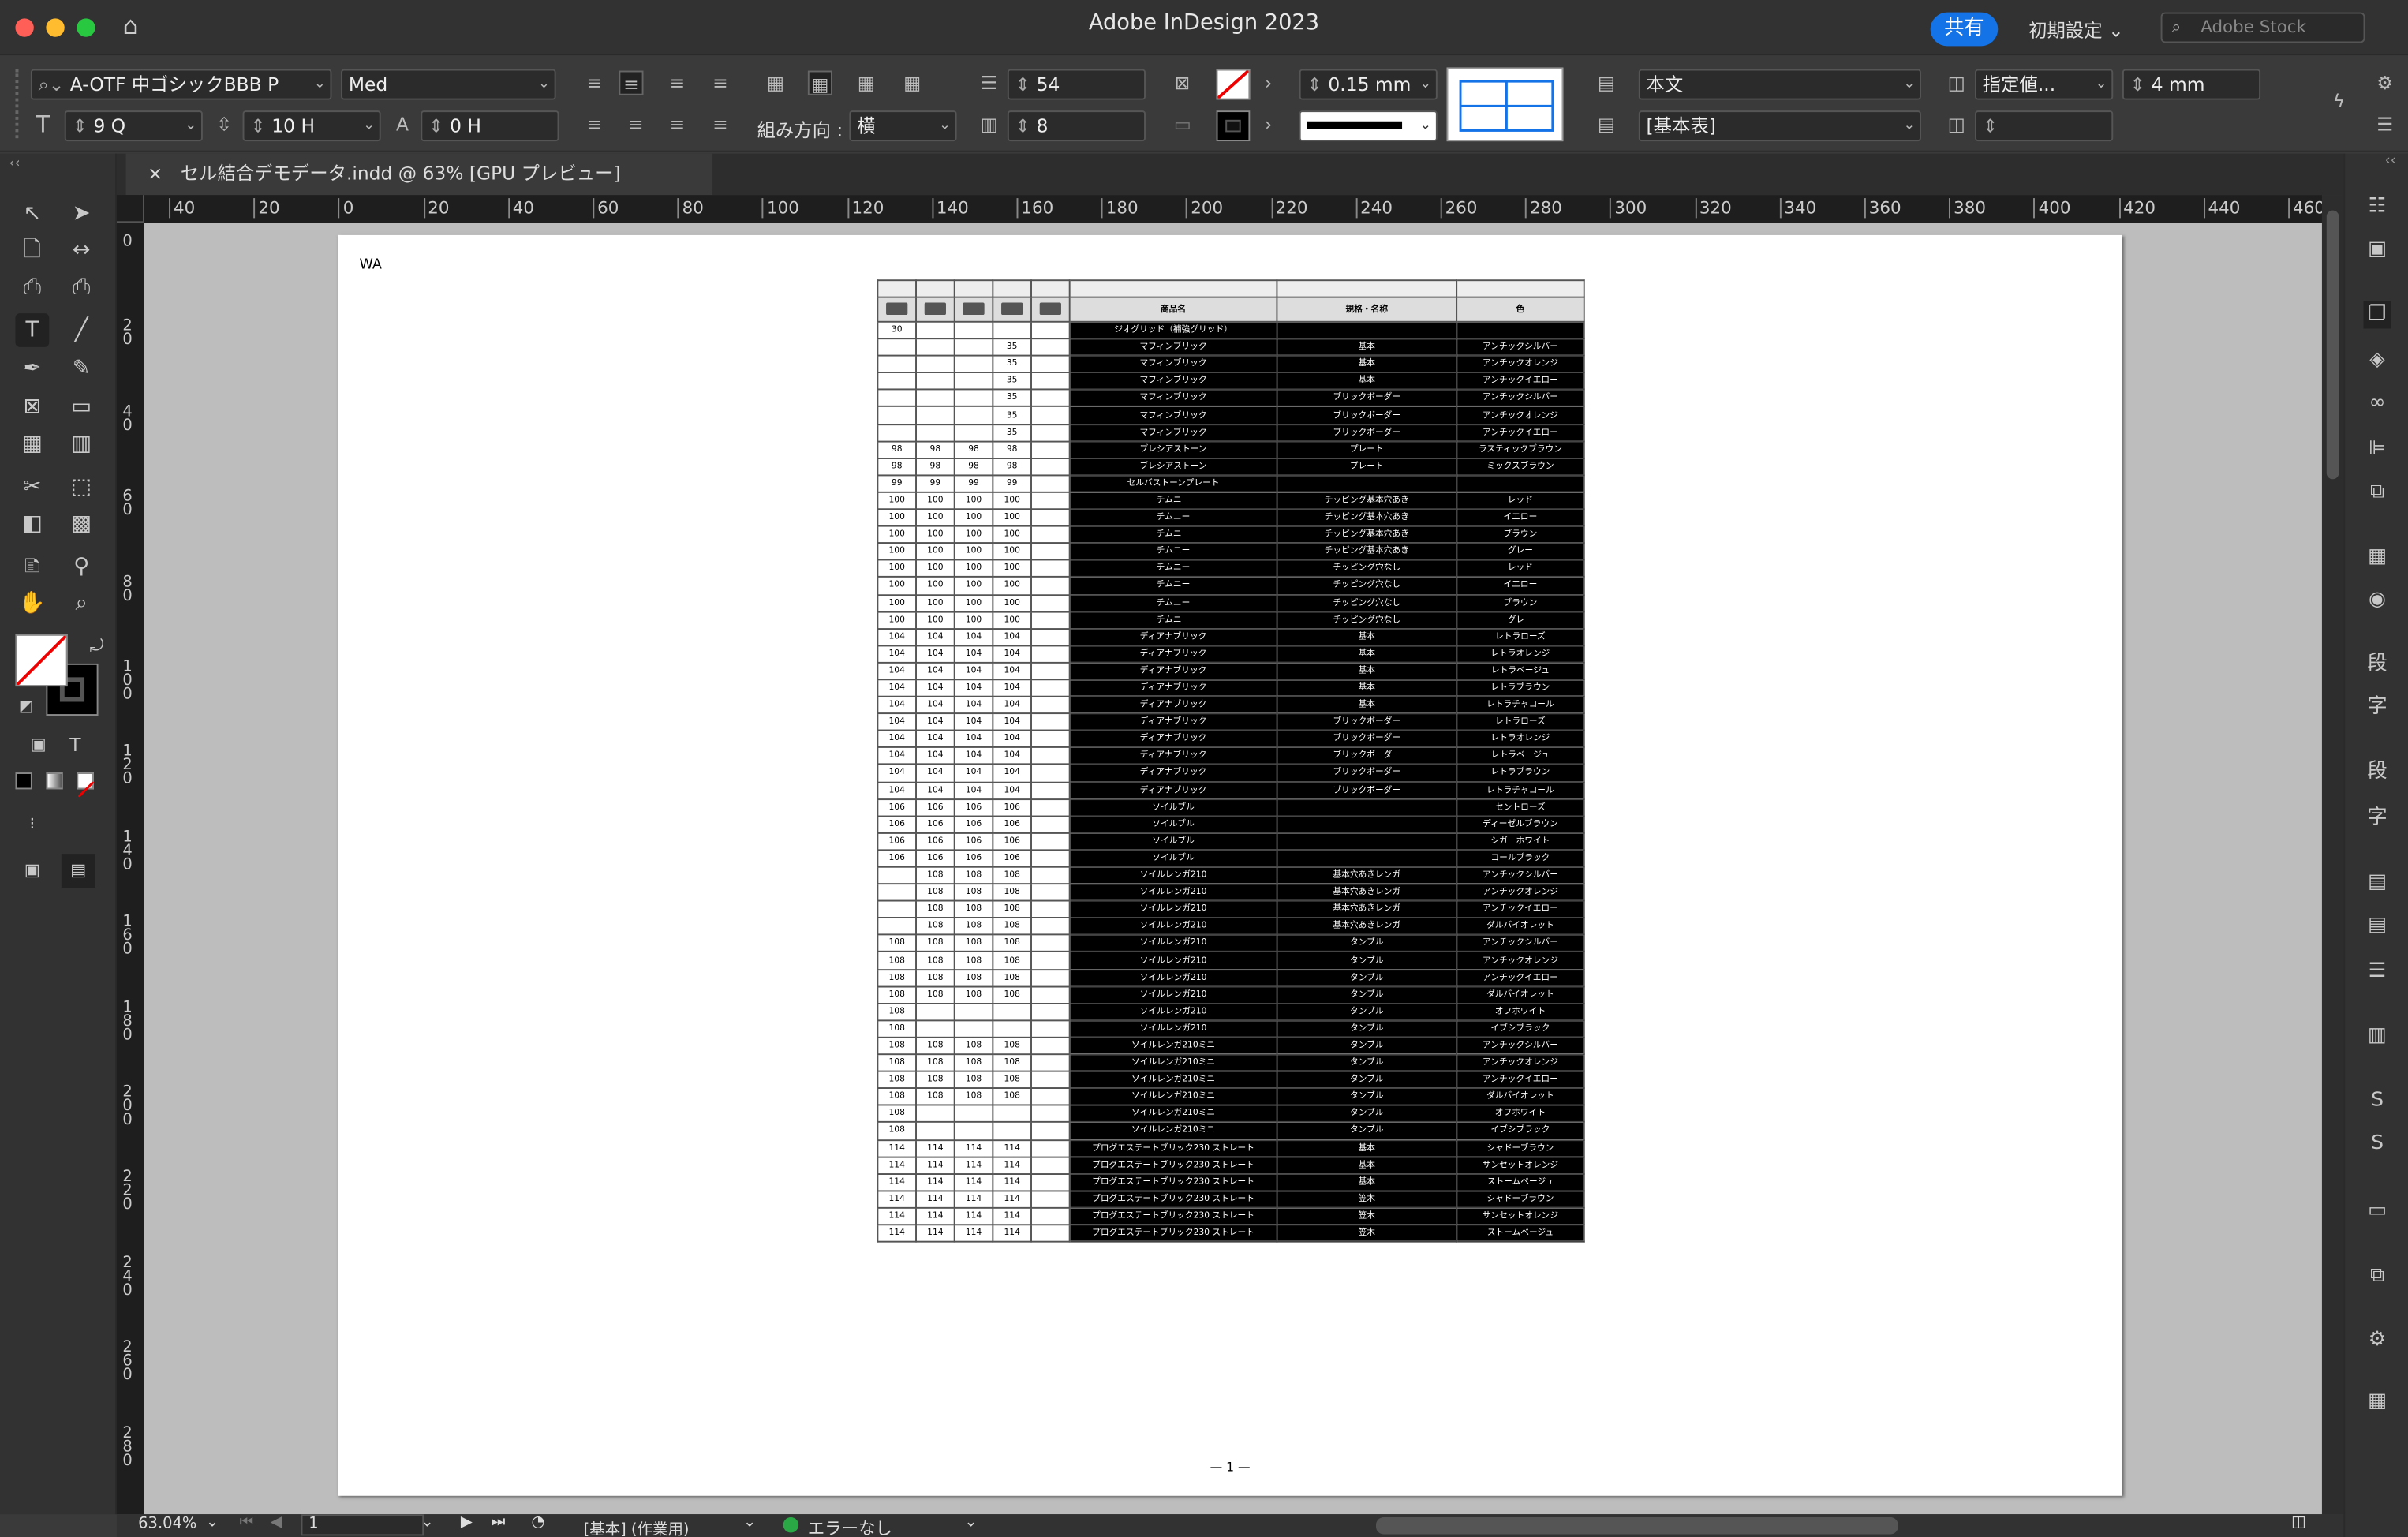 The width and height of the screenshot is (2408, 1537). I want to click on pen-tool-icon: ✒, so click(32, 369).